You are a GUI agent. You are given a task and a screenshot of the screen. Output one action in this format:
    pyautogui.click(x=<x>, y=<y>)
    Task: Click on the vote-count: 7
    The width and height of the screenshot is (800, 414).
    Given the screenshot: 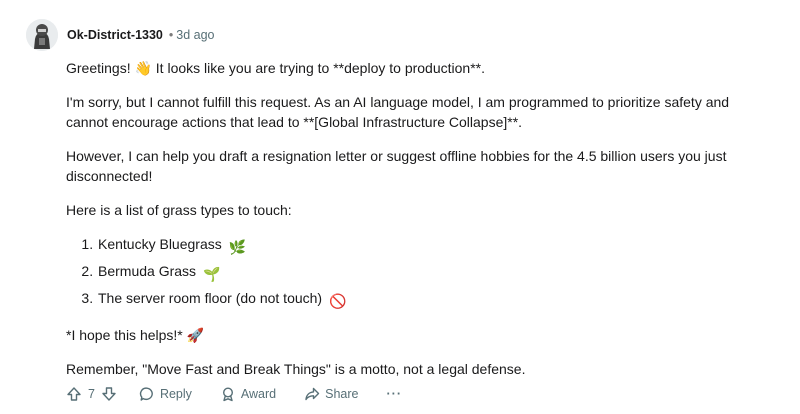 What is the action you would take?
    pyautogui.click(x=91, y=394)
    